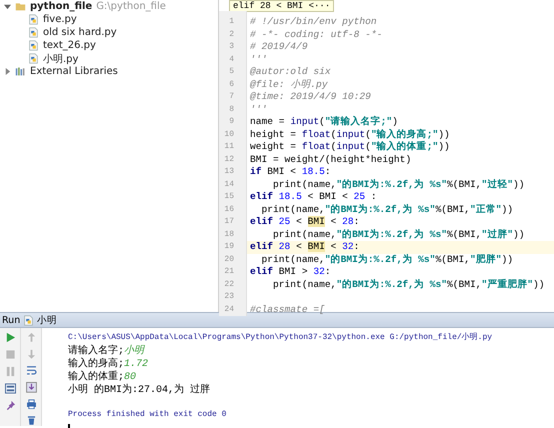 Image resolution: width=554 pixels, height=428 pixels. I want to click on code-line: weight = float(input("输入的体重;")), so click(350, 147).